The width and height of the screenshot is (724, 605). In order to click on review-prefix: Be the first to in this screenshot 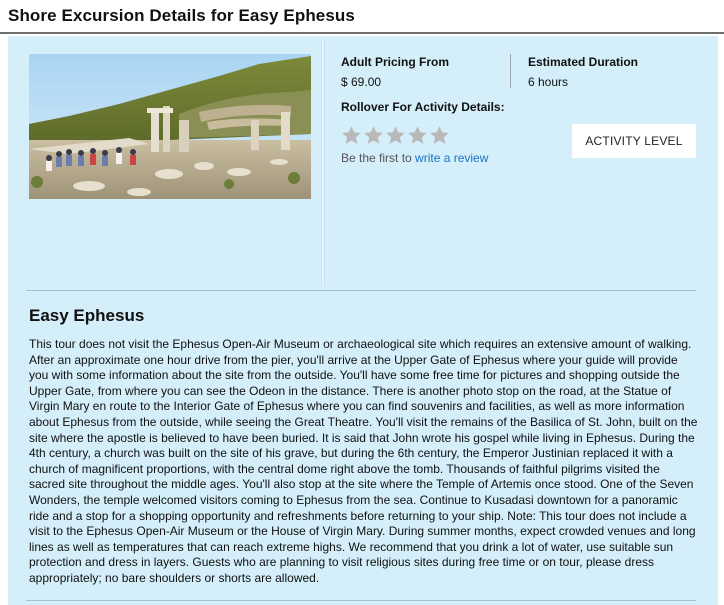, I will do `click(378, 158)`.